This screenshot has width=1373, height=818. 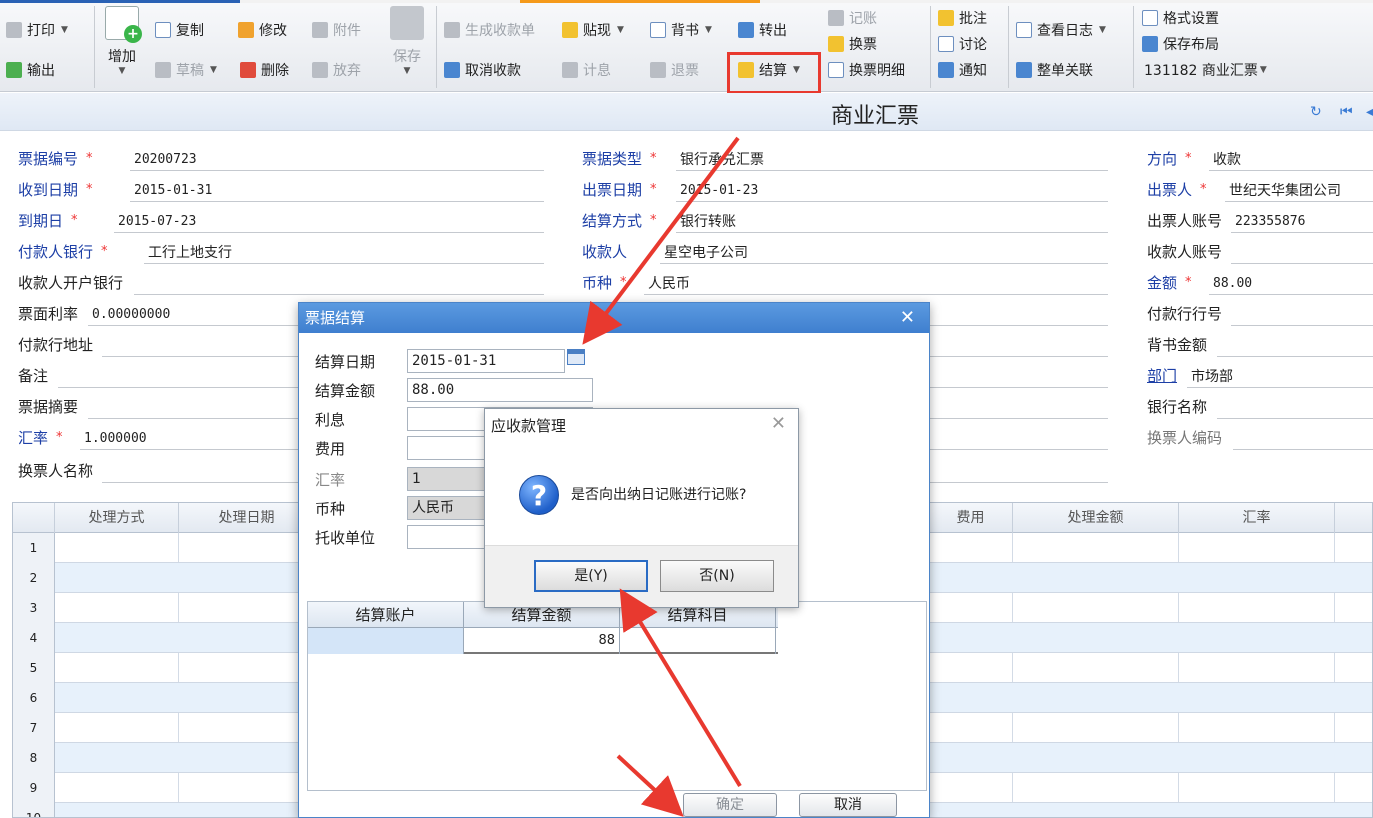 I want to click on annotate-button: 批注, so click(x=962, y=18).